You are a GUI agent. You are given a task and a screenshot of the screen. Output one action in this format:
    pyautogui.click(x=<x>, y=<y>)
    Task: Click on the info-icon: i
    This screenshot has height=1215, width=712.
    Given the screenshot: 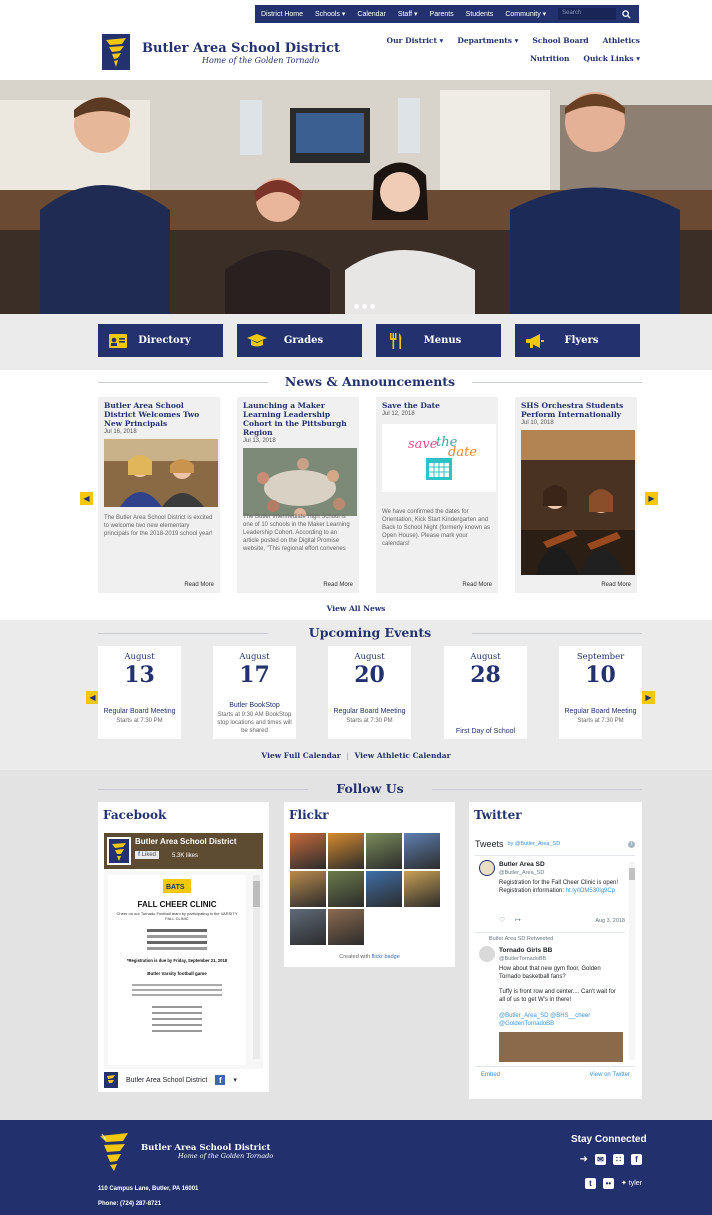 What is the action you would take?
    pyautogui.click(x=631, y=844)
    